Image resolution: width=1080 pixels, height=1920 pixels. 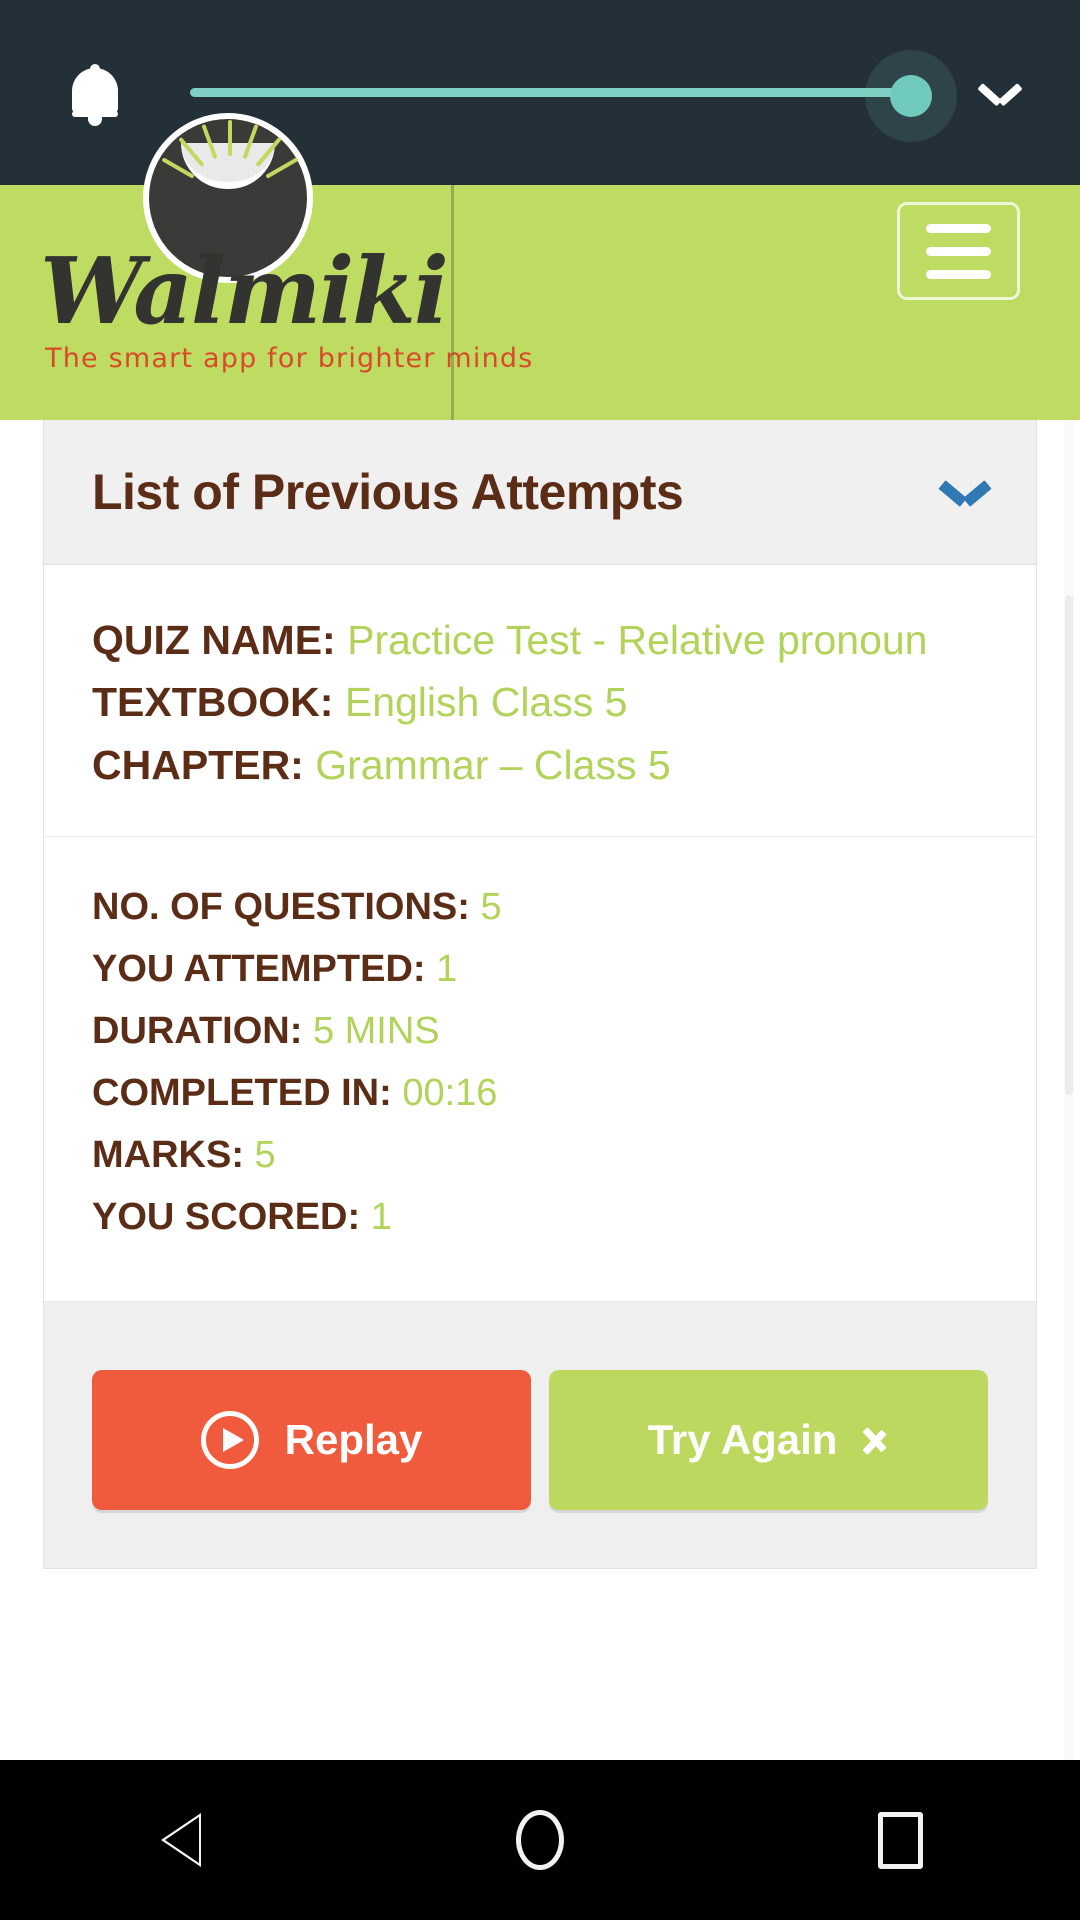 What do you see at coordinates (958, 251) in the screenshot?
I see `hamburger-menu-icon` at bounding box center [958, 251].